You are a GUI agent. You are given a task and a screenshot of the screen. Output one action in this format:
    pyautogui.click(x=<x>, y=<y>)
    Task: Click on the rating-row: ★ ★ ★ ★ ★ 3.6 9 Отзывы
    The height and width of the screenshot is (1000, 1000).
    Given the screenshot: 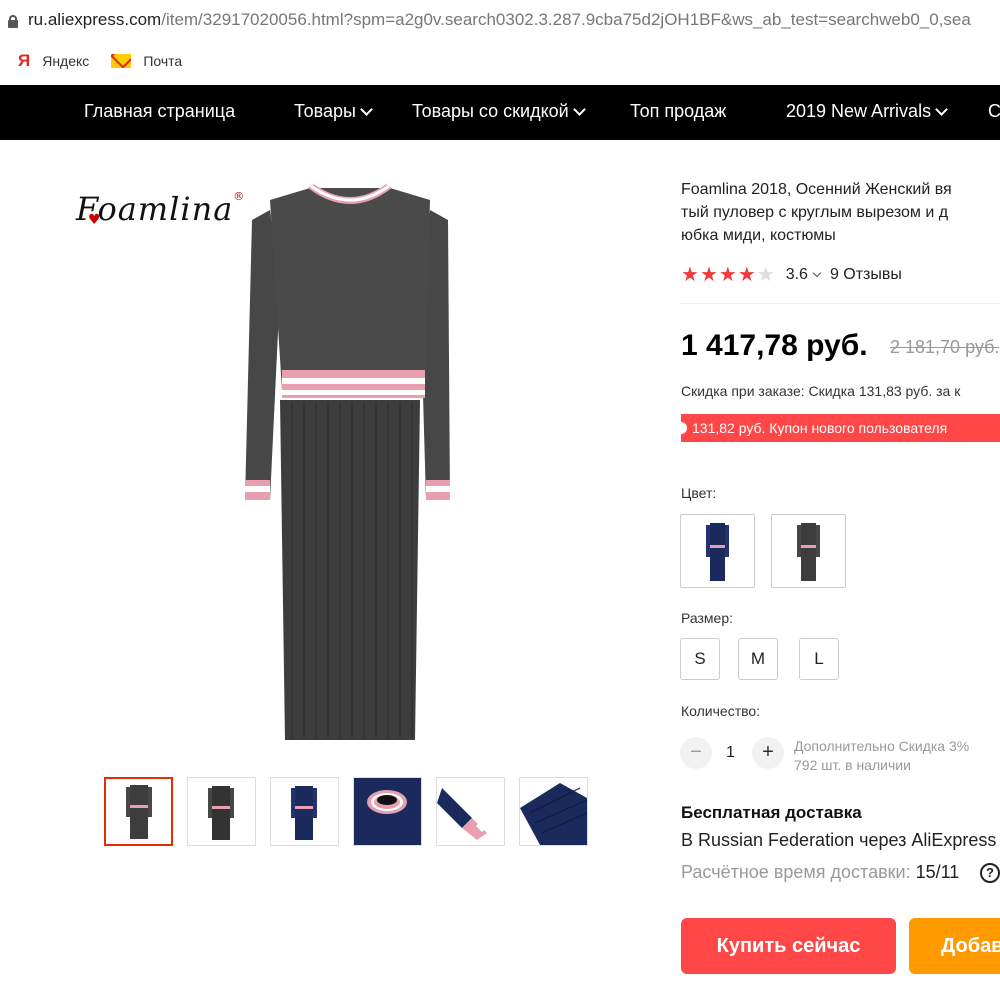 What is the action you would take?
    pyautogui.click(x=791, y=274)
    